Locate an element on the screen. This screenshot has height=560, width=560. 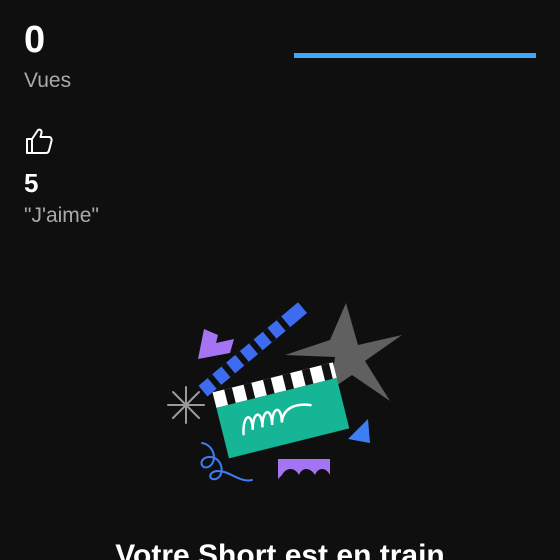
likes-label: "J'aime" is located at coordinates (61, 215).